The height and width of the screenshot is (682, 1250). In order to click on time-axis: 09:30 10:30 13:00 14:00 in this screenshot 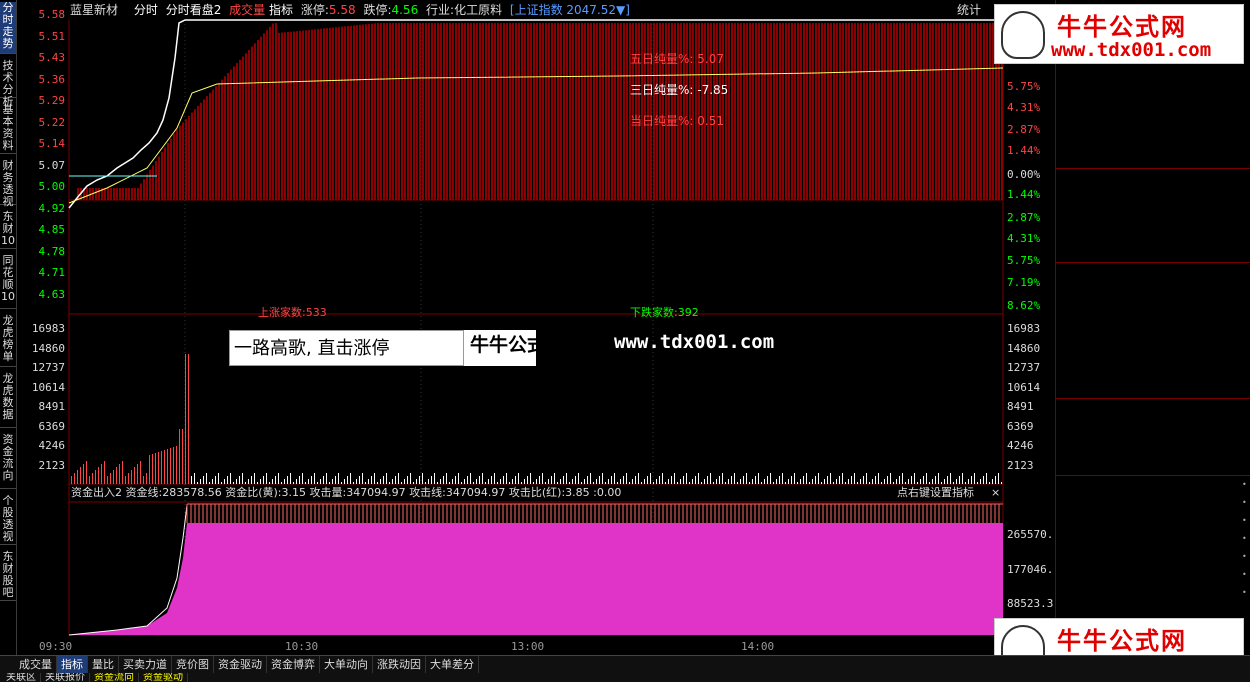, I will do `click(510, 646)`.